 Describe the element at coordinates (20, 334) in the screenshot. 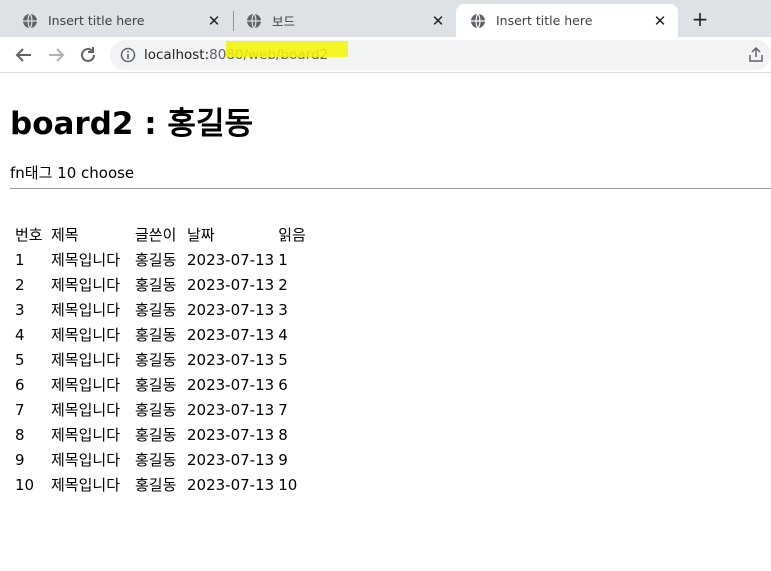

I see `cell-number: 4` at that location.